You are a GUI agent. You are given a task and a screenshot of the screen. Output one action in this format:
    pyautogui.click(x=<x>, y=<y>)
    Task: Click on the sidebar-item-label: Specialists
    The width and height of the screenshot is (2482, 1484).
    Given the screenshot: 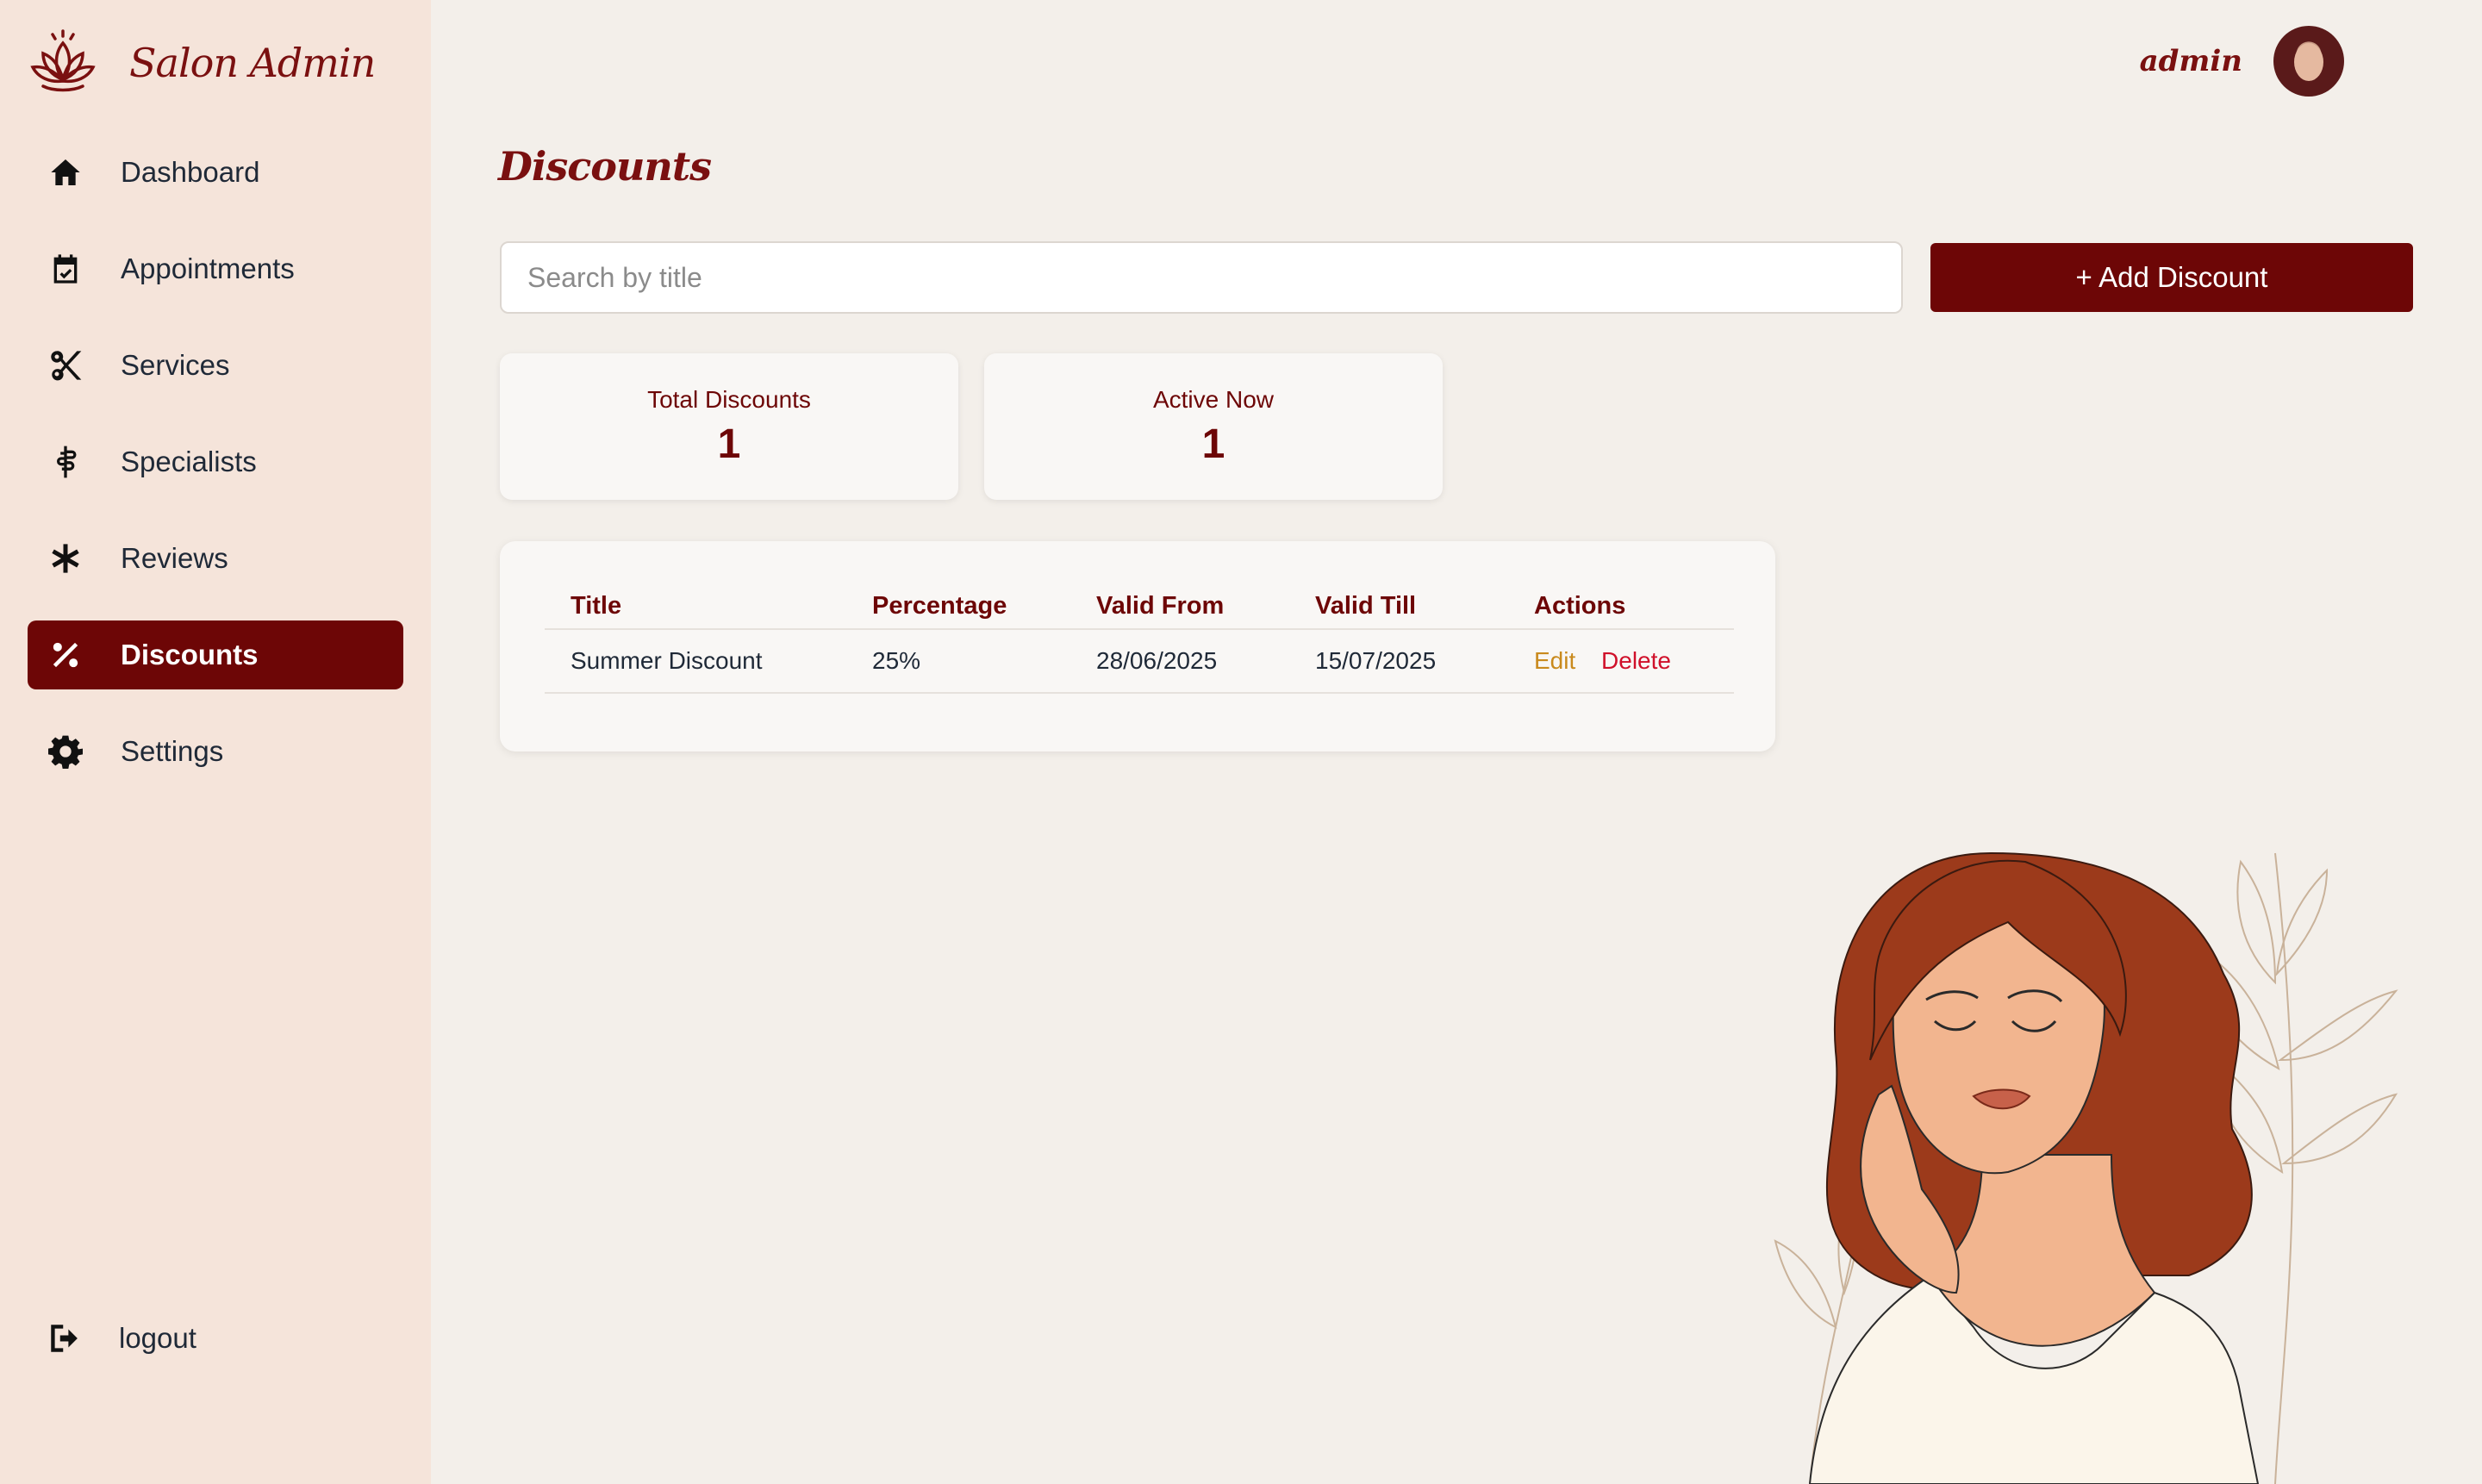 What is the action you would take?
    pyautogui.click(x=189, y=462)
    